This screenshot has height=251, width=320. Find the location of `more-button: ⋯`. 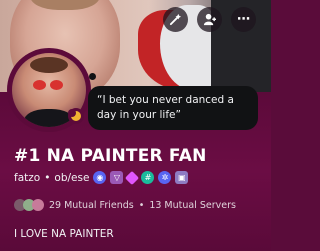

more-button: ⋯ is located at coordinates (243, 19).